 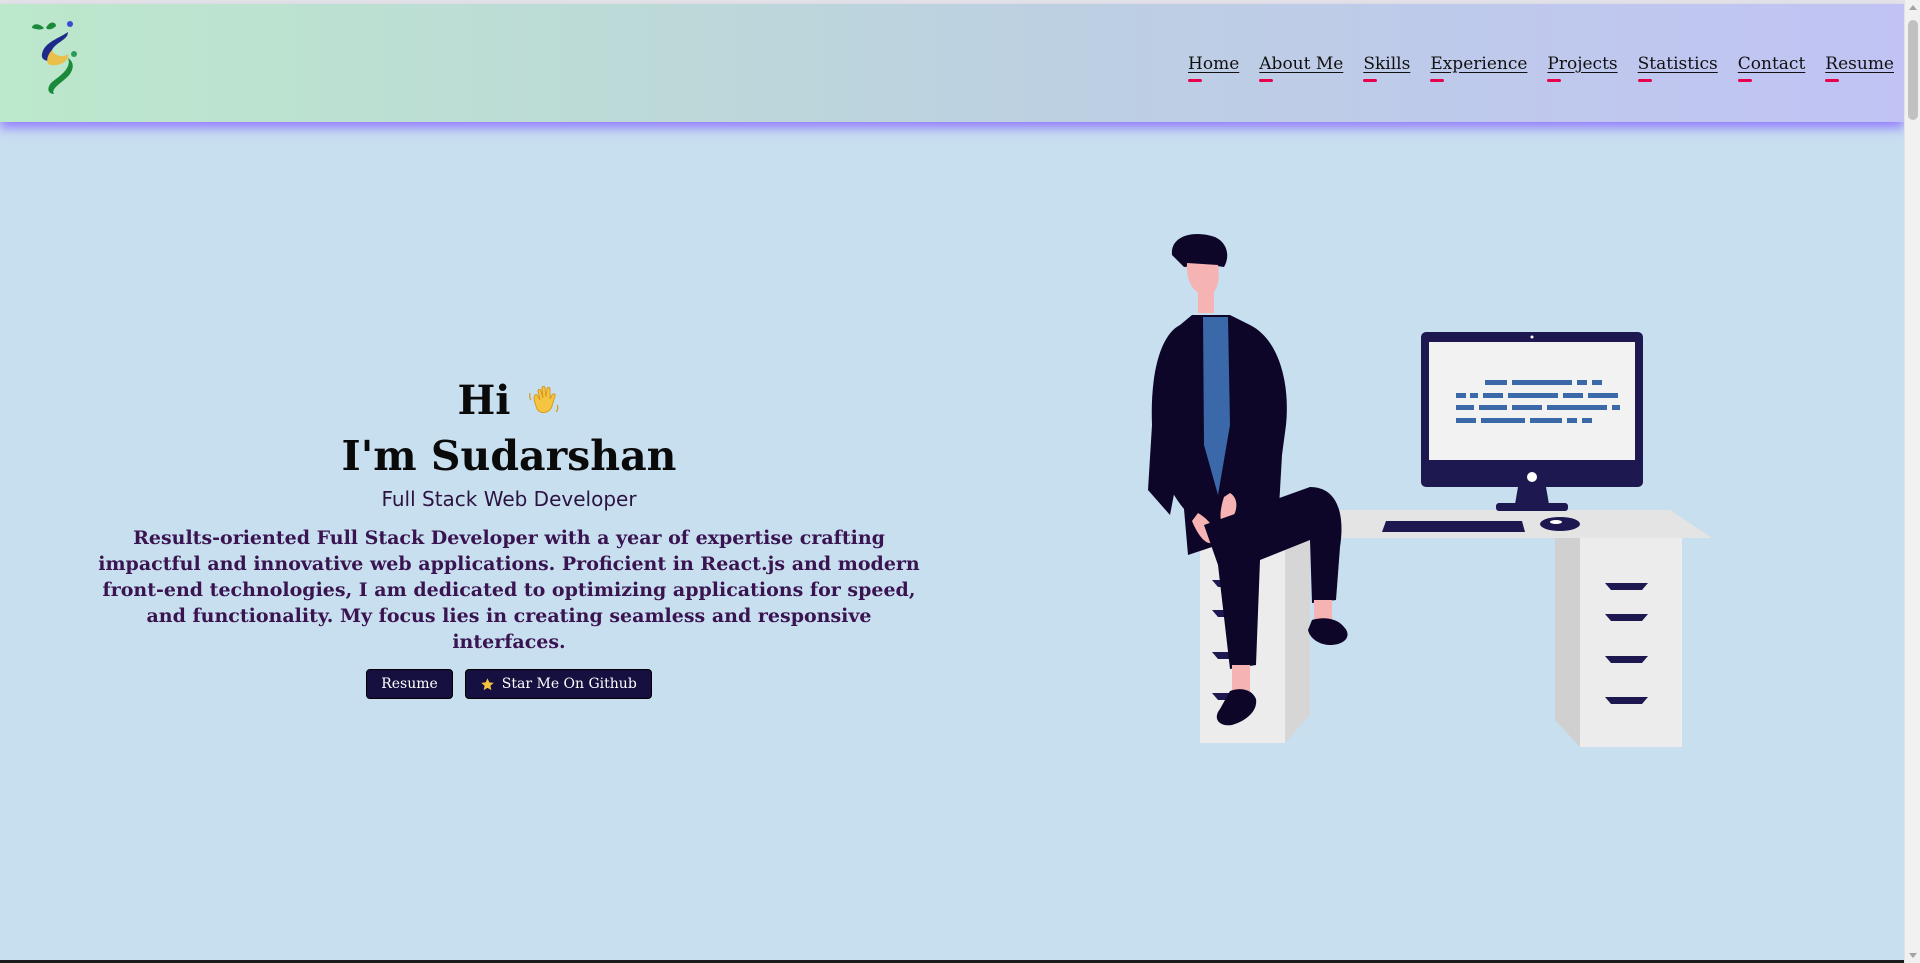 What do you see at coordinates (1478, 68) in the screenshot?
I see `nav-experience: Experience` at bounding box center [1478, 68].